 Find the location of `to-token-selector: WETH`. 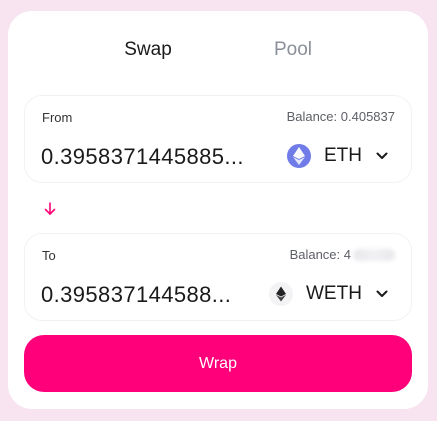

to-token-selector: WETH is located at coordinates (328, 294).